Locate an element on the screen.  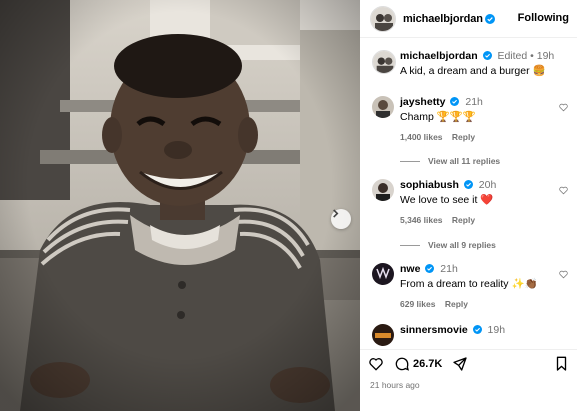
view-replies-label: View all 11 replies is located at coordinates (464, 161).